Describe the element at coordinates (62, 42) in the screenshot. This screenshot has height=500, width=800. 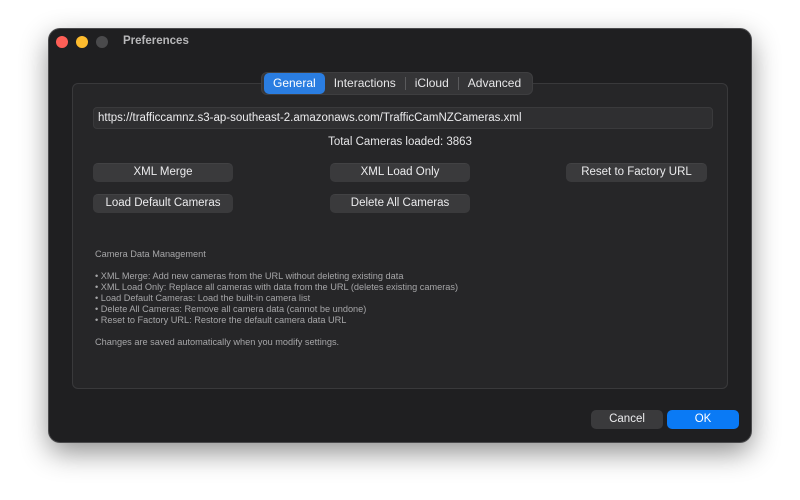
I see `close-window-button` at that location.